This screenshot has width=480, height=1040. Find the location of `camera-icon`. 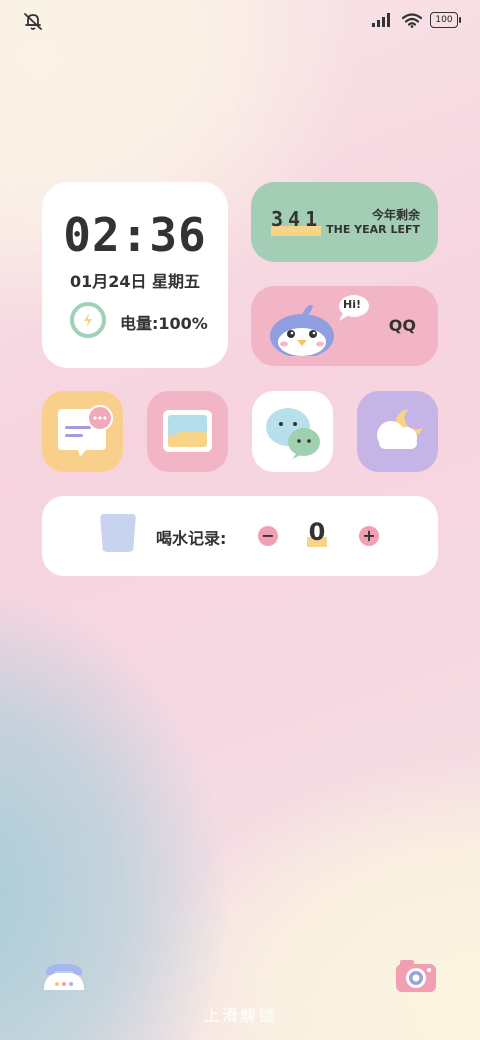

camera-icon is located at coordinates (416, 977).